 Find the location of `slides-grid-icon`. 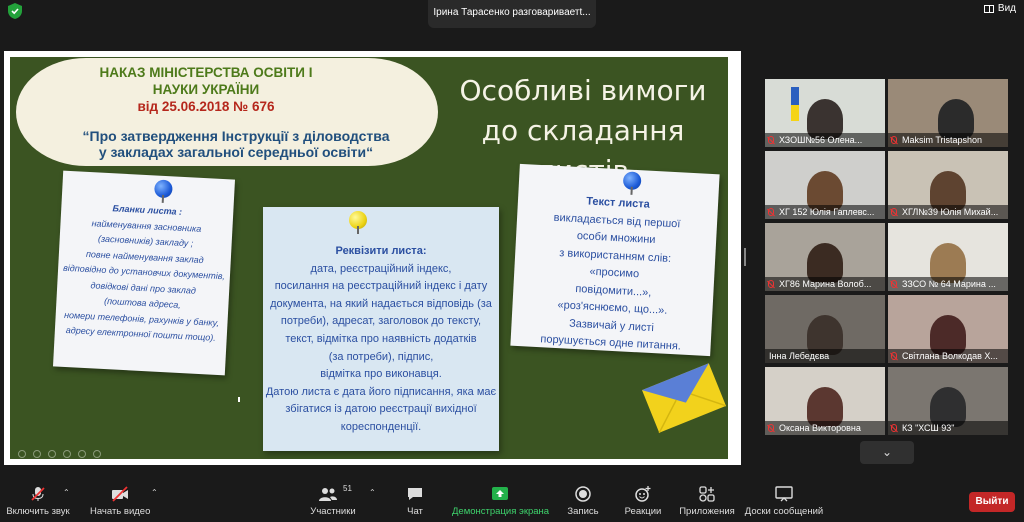

slides-grid-icon is located at coordinates (67, 454).